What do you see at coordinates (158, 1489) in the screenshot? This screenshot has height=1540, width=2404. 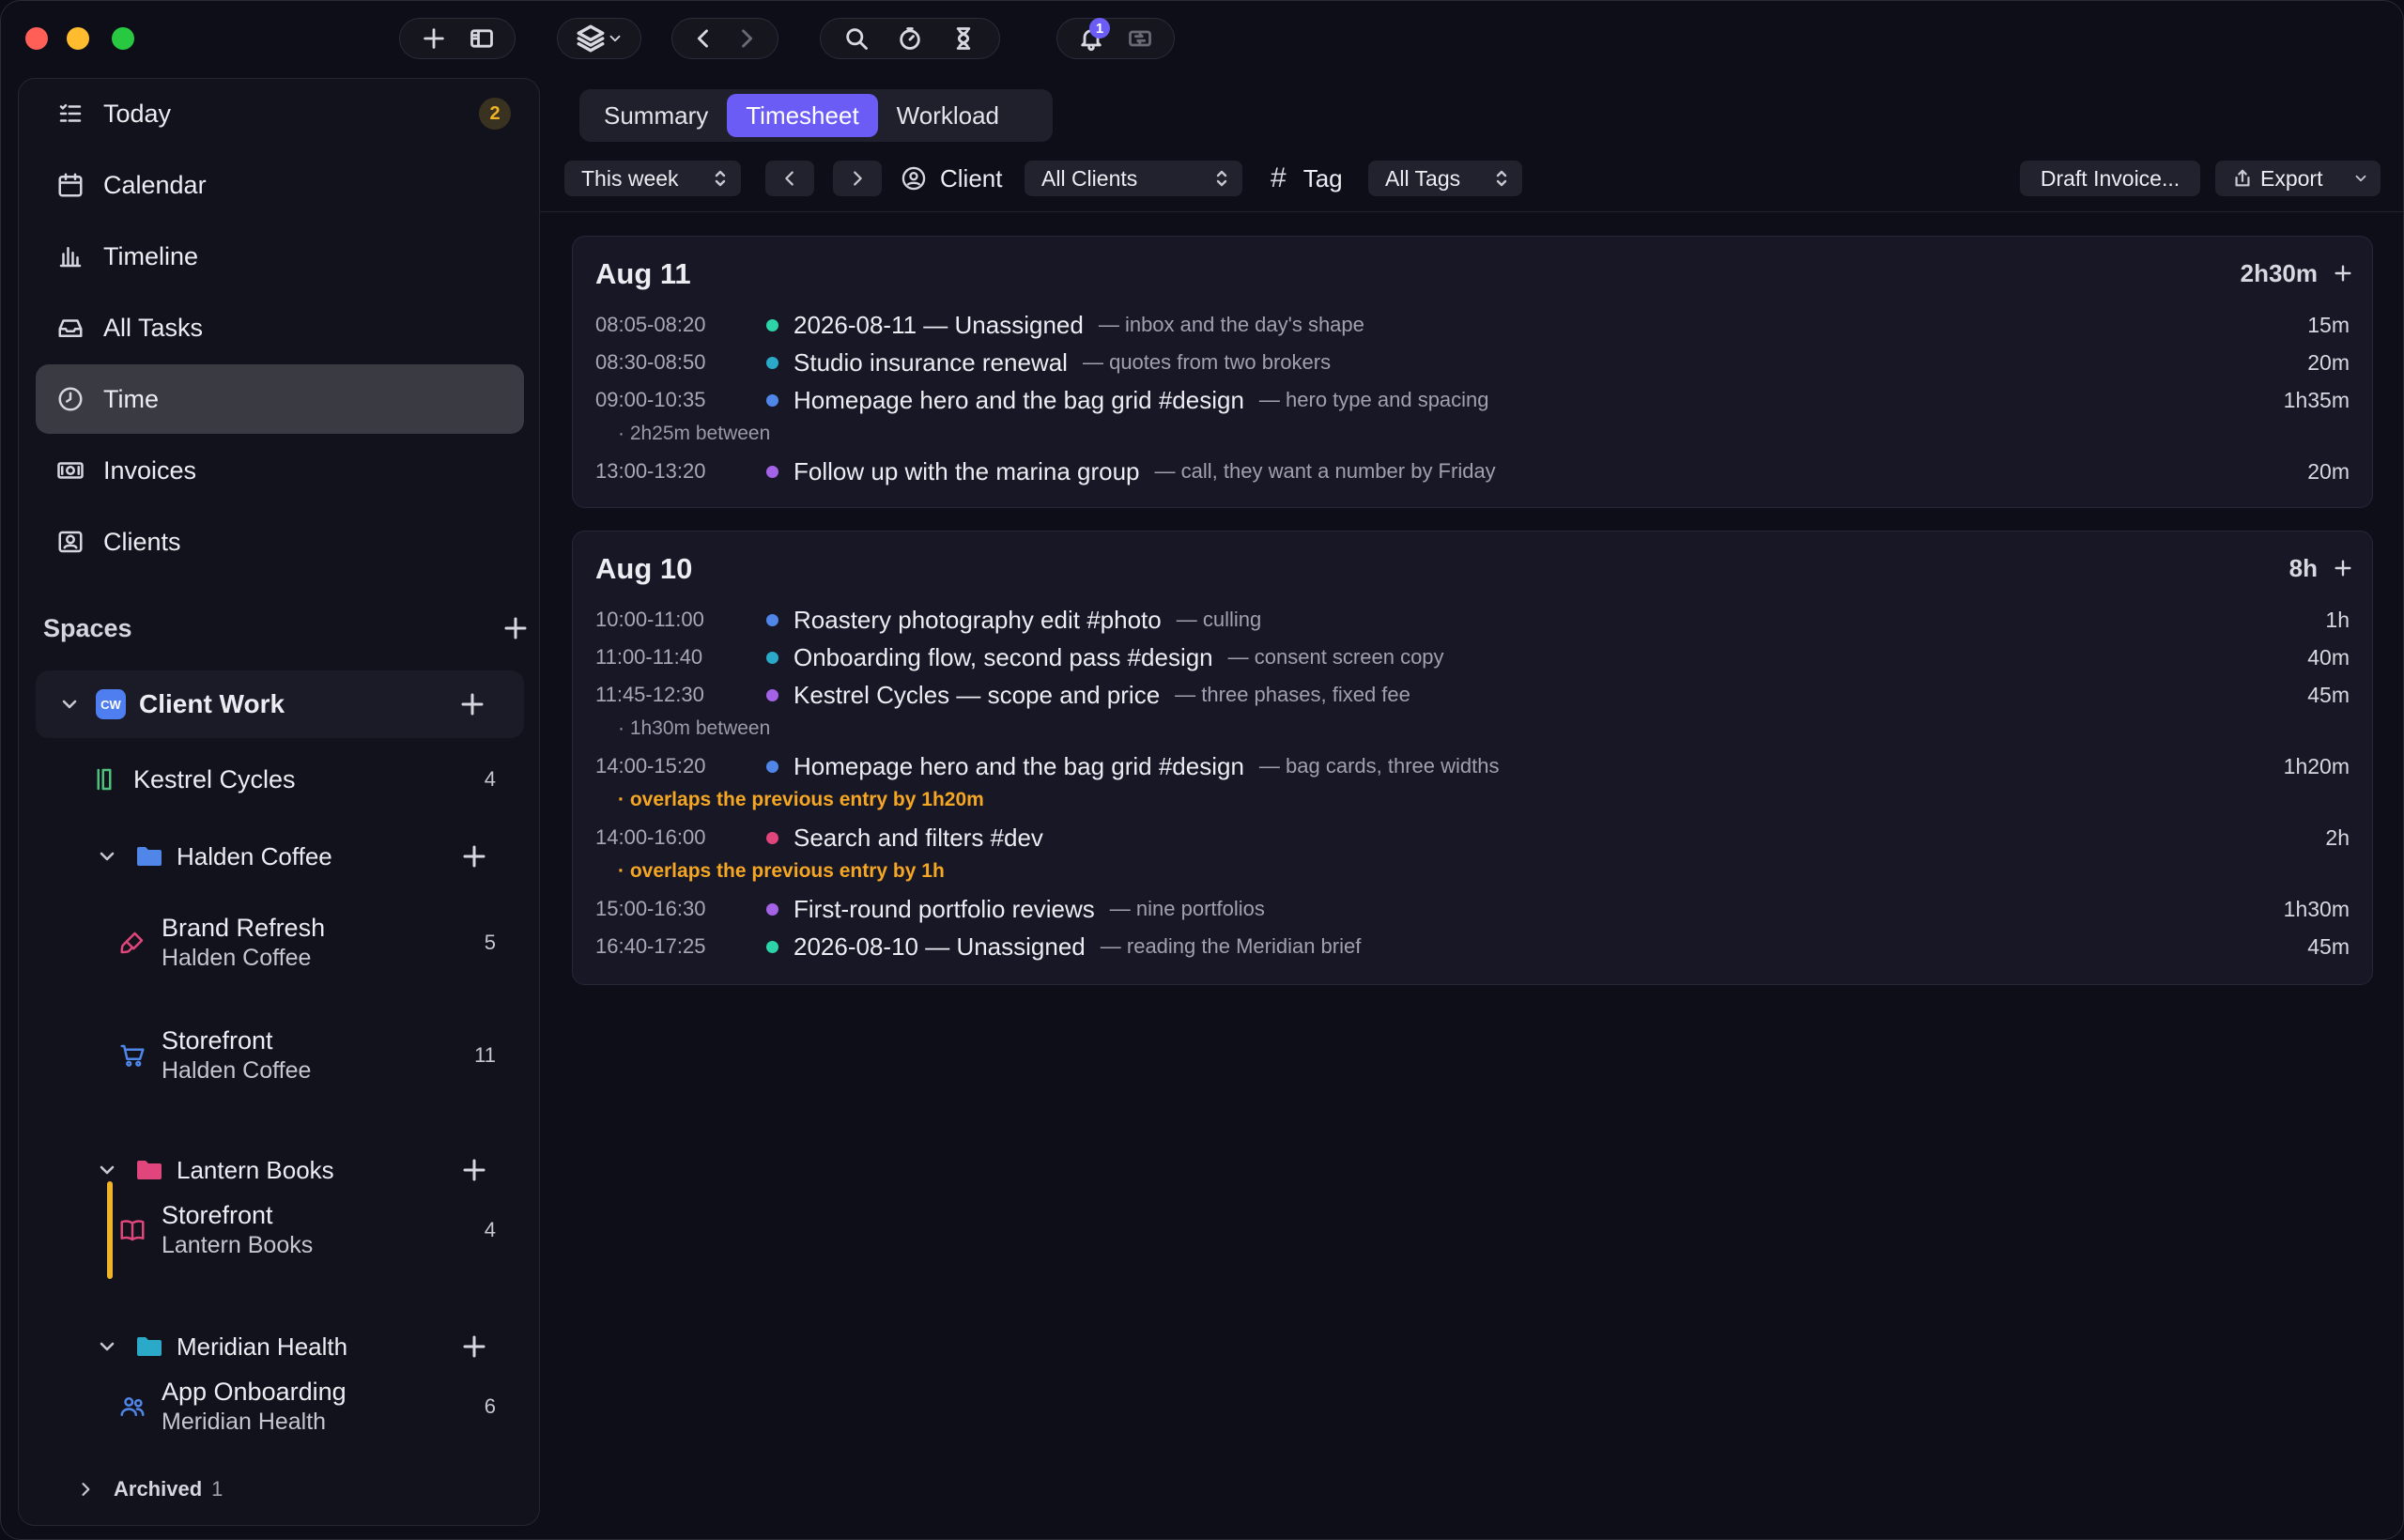 I see `archived-label: Archived` at bounding box center [158, 1489].